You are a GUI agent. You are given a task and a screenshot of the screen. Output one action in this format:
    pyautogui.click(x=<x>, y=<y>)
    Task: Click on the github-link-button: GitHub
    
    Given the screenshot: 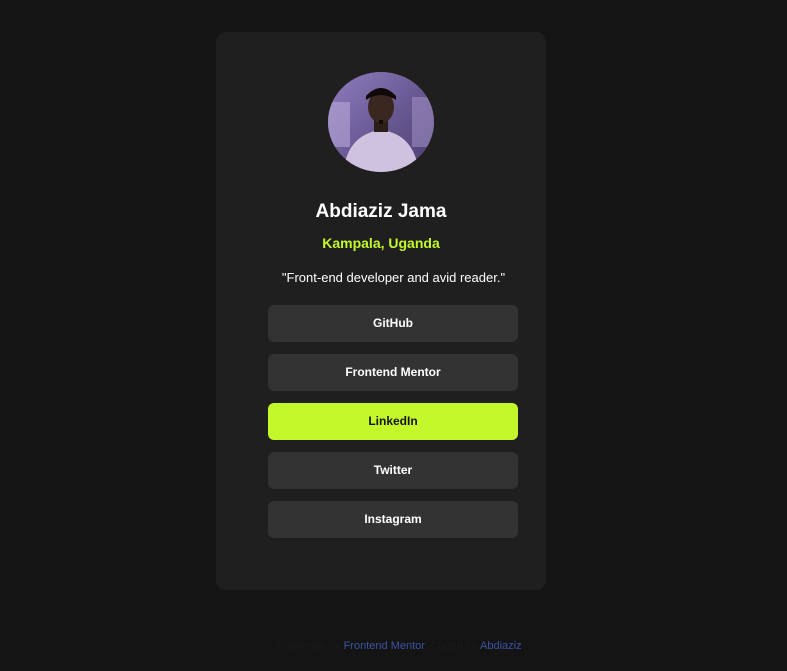 What is the action you would take?
    pyautogui.click(x=393, y=323)
    